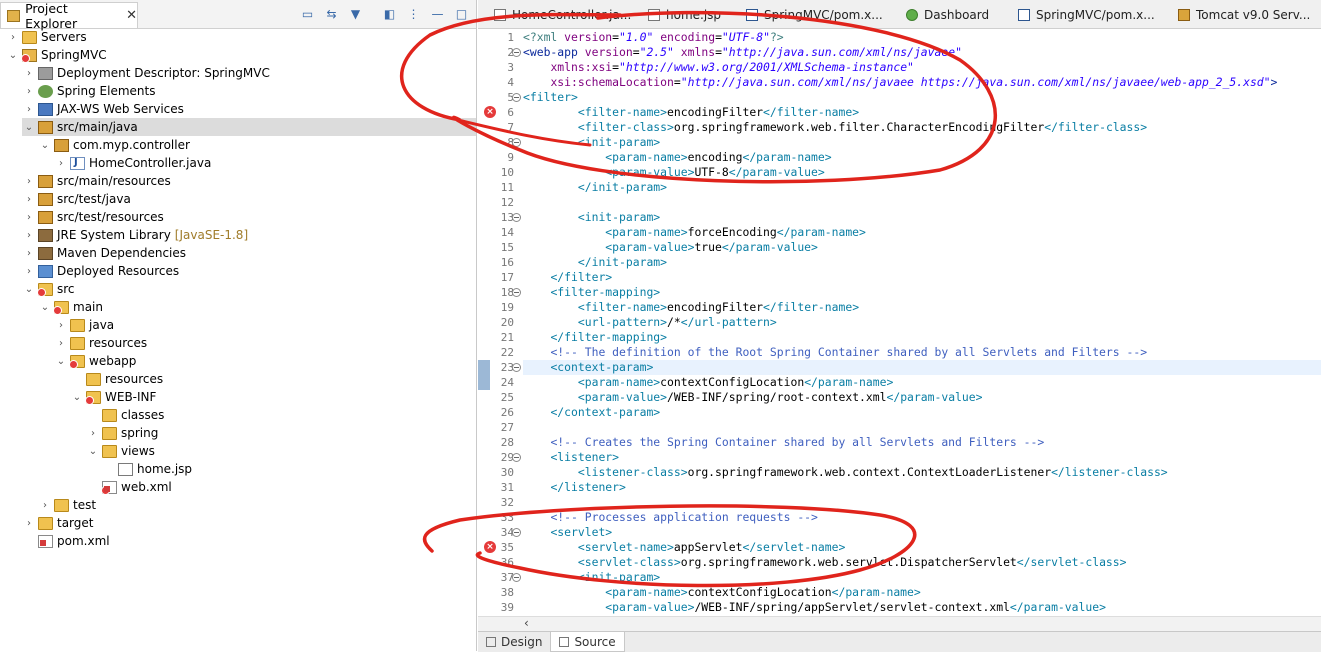 The image size is (1321, 652). What do you see at coordinates (58, 523) in the screenshot?
I see `tree-item: › target` at bounding box center [58, 523].